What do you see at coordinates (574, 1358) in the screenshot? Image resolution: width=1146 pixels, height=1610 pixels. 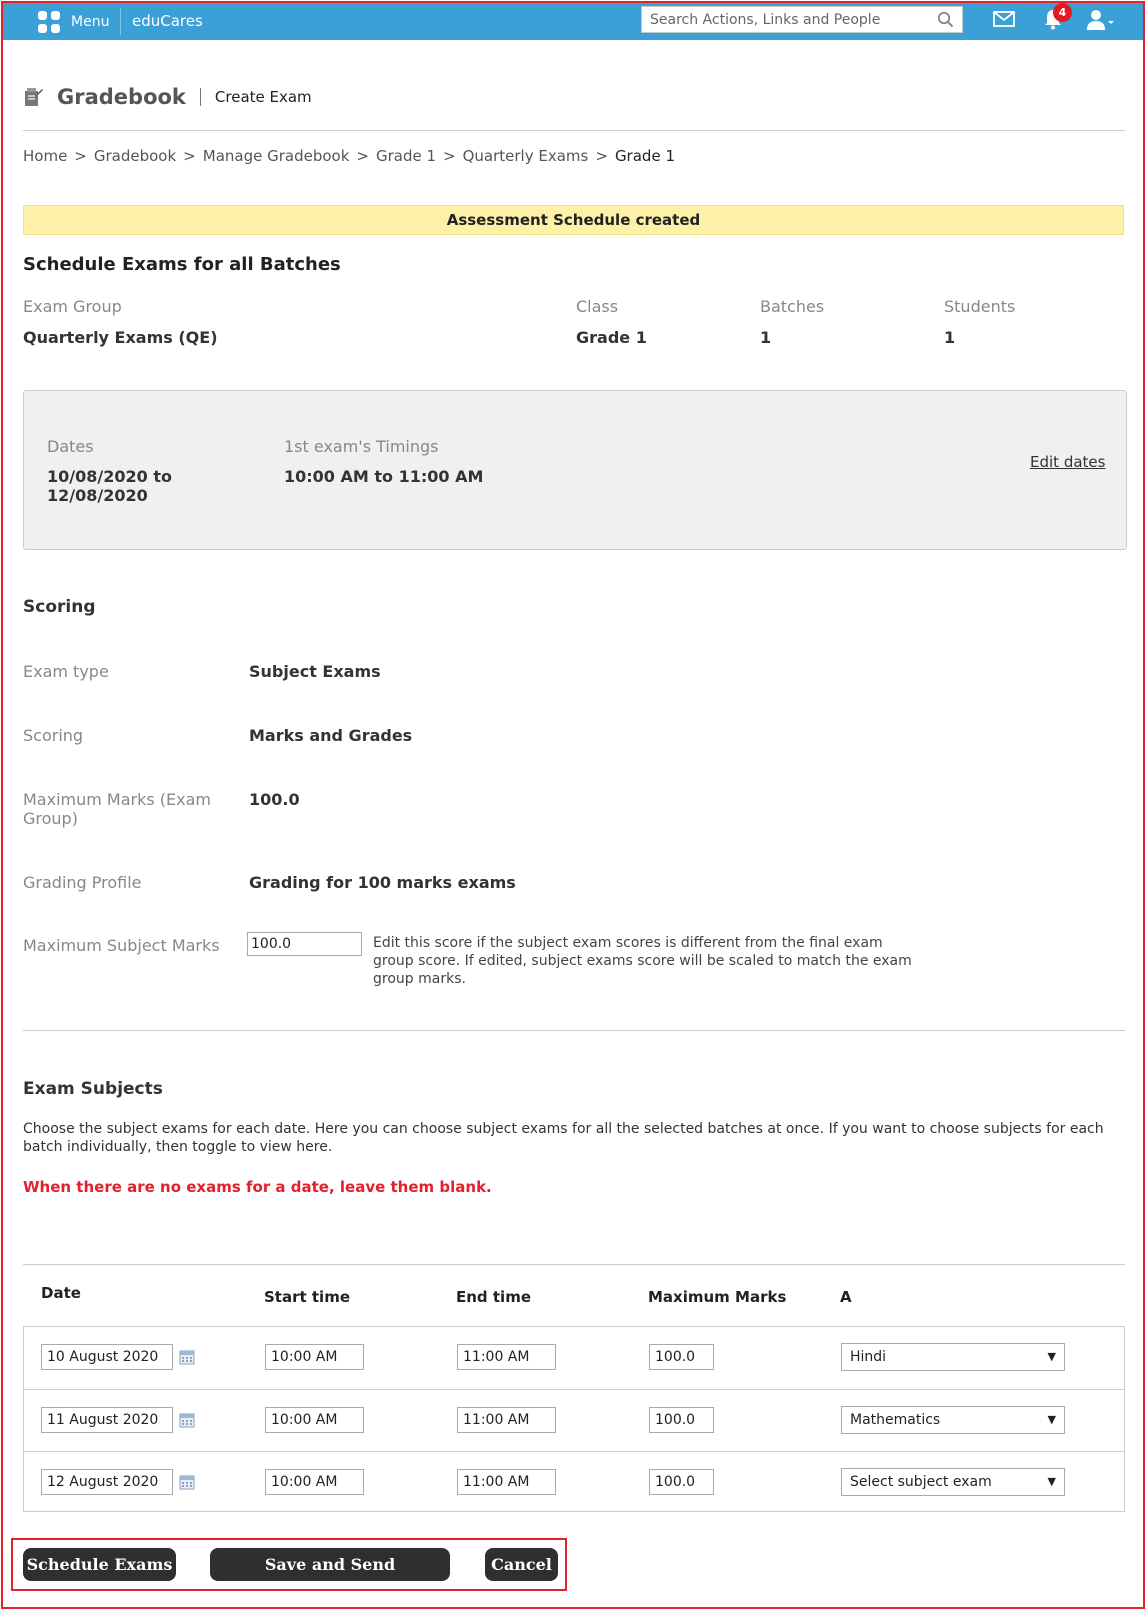 I see `table-row: Hindi ▼` at bounding box center [574, 1358].